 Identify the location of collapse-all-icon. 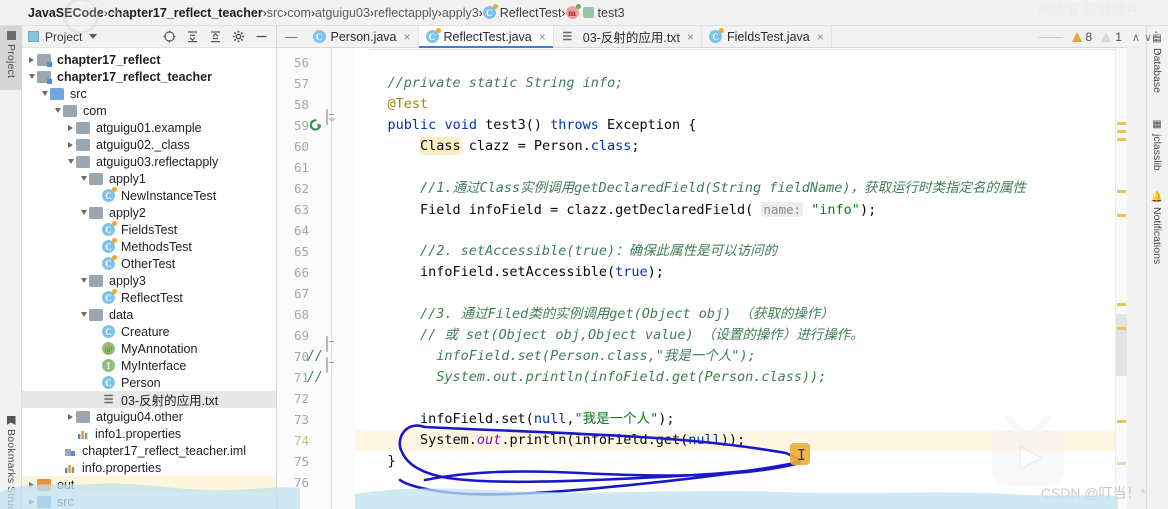
(192, 36).